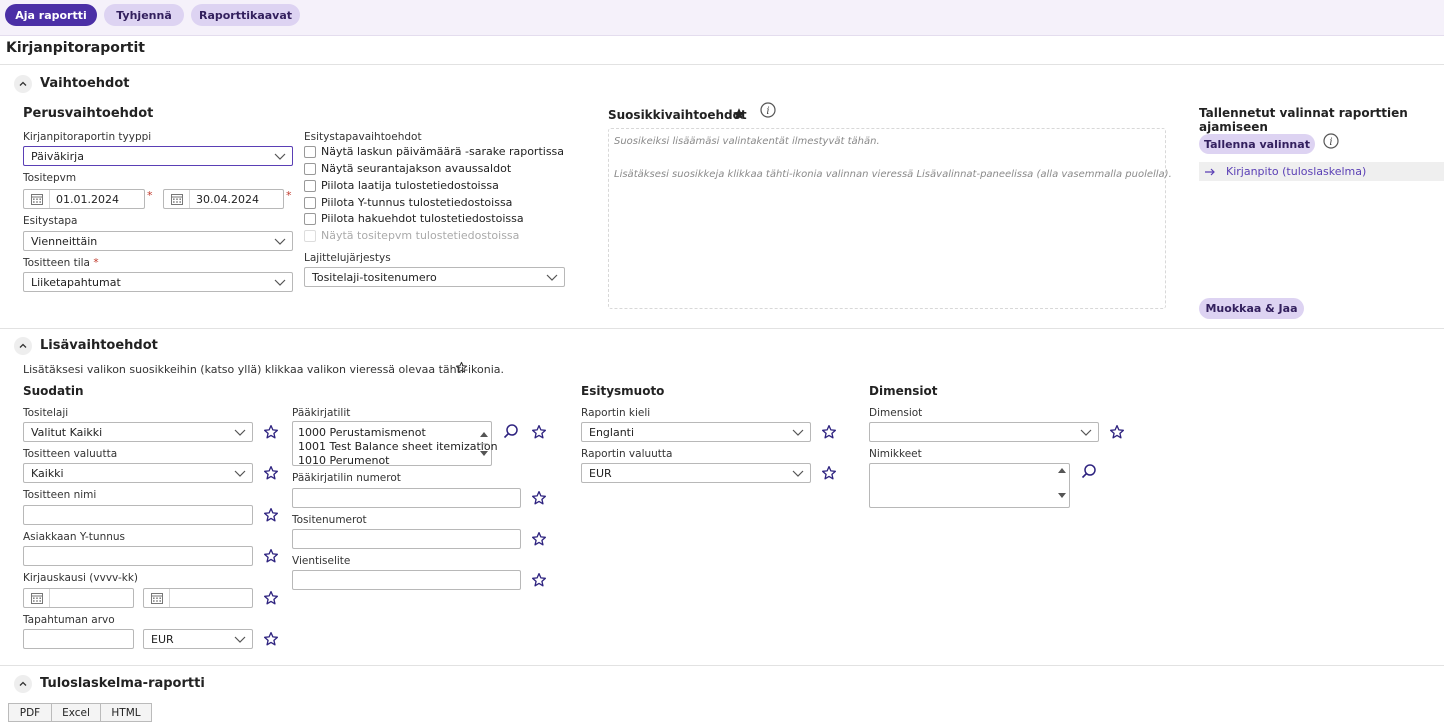 This screenshot has height=728, width=1444. What do you see at coordinates (88, 113) in the screenshot?
I see `basic-options-title: Perusvaihtoehdot` at bounding box center [88, 113].